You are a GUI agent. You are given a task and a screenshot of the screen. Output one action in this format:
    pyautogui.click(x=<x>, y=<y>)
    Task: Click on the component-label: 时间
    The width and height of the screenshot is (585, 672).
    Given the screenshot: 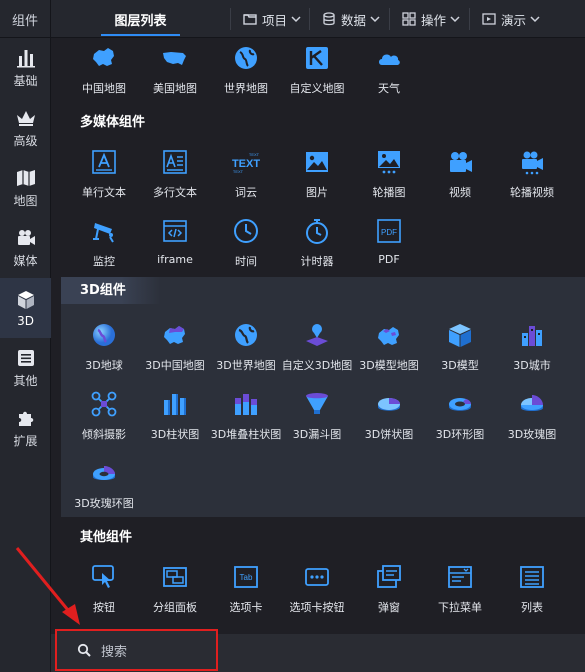 What is the action you would take?
    pyautogui.click(x=246, y=261)
    